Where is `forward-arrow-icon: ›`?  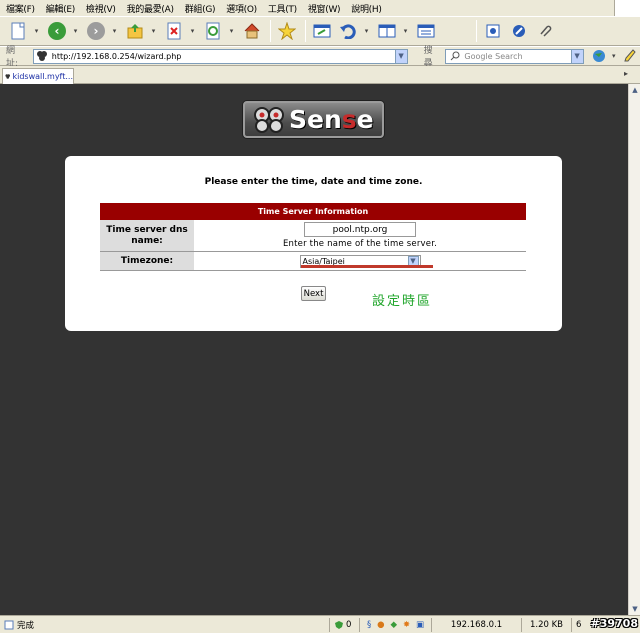
forward-arrow-icon: › is located at coordinates (96, 31).